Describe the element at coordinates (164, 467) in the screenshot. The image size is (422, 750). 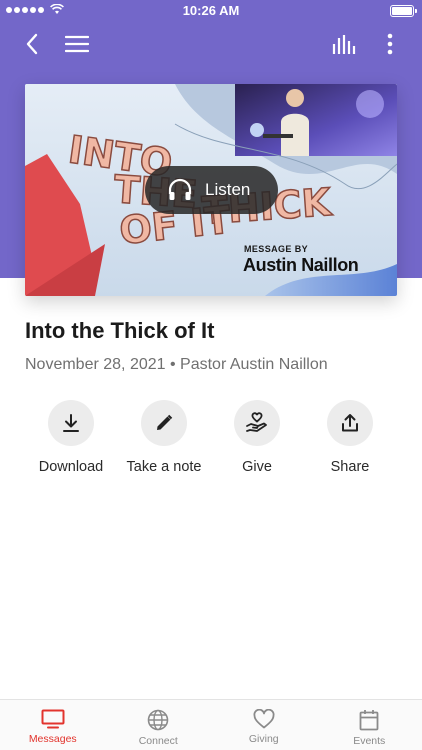
I see `take-note-label: Take a note` at that location.